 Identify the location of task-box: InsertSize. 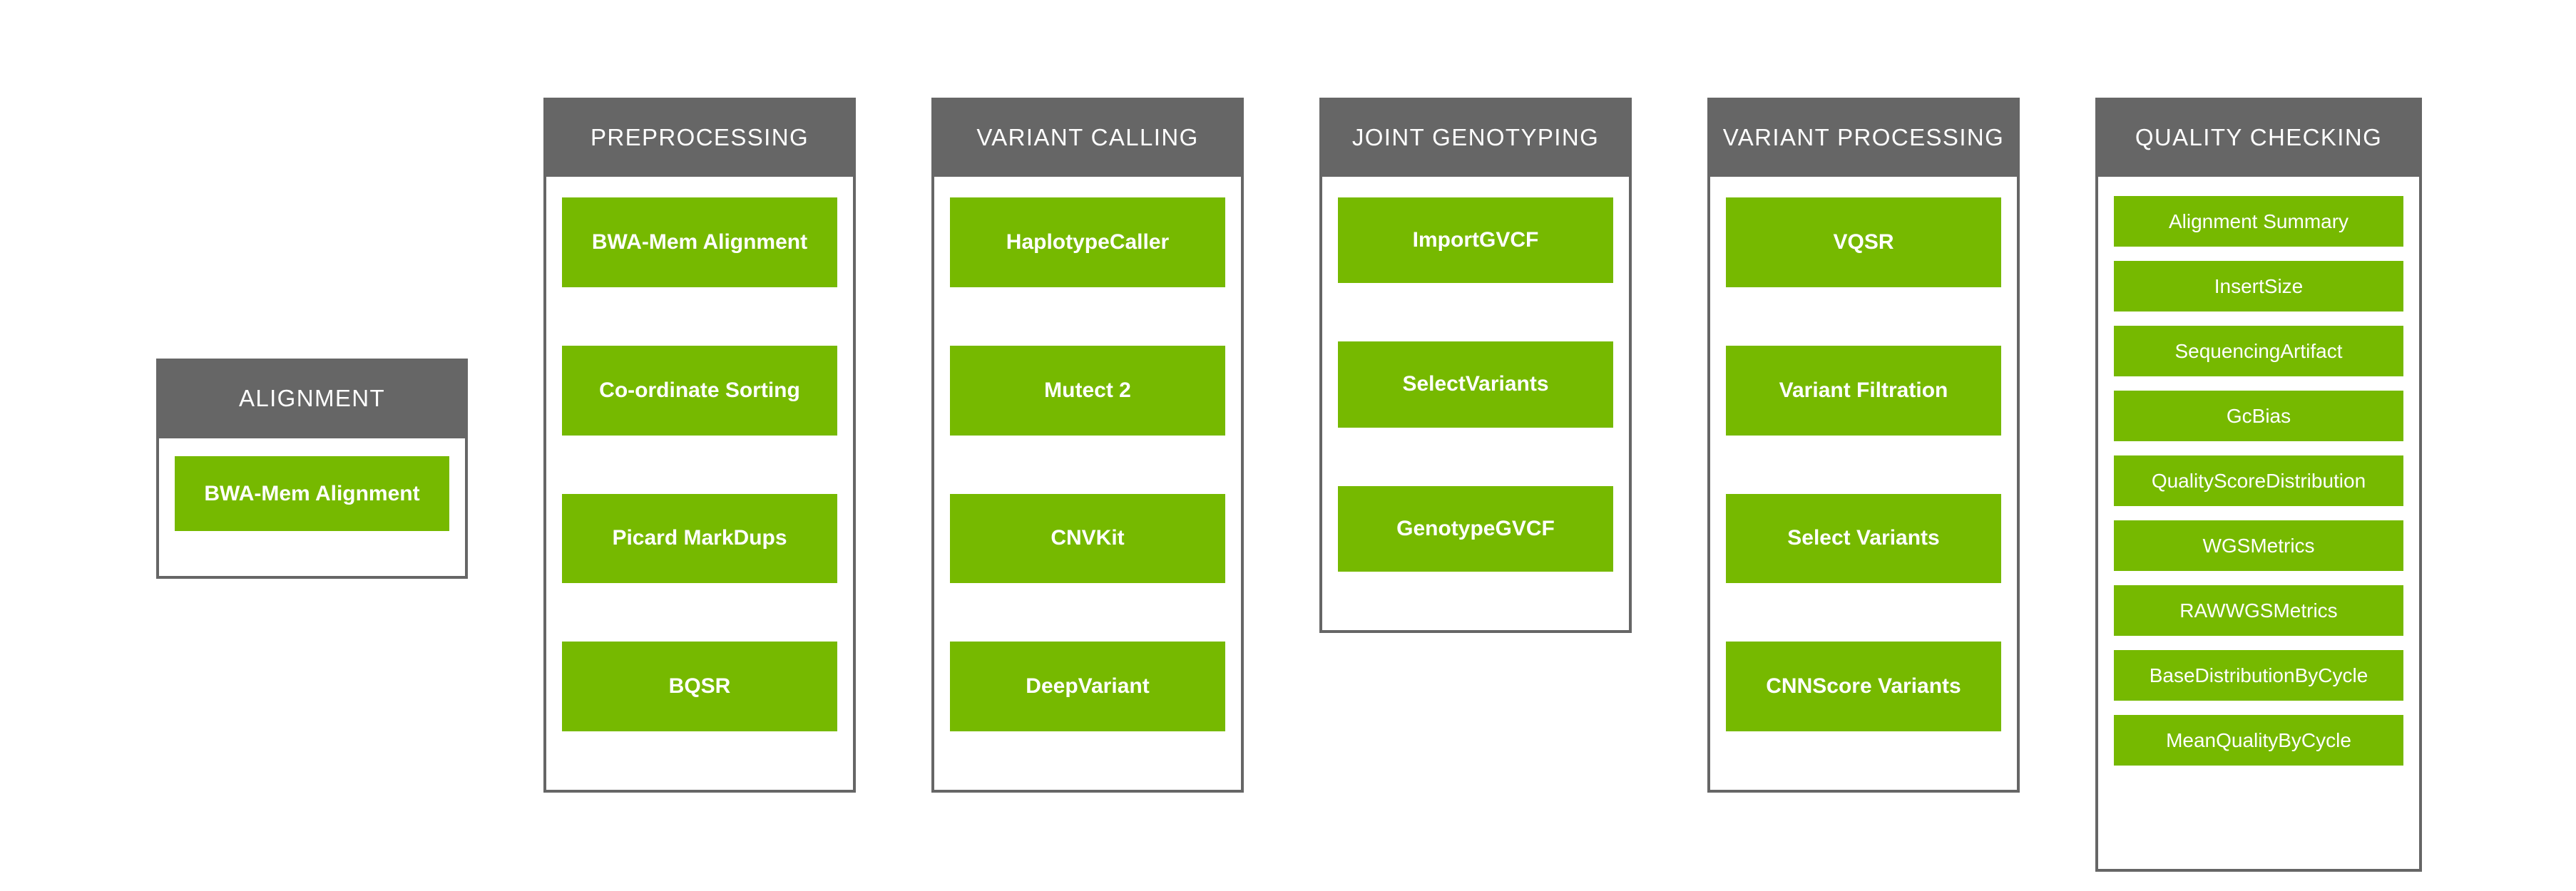
(2258, 286).